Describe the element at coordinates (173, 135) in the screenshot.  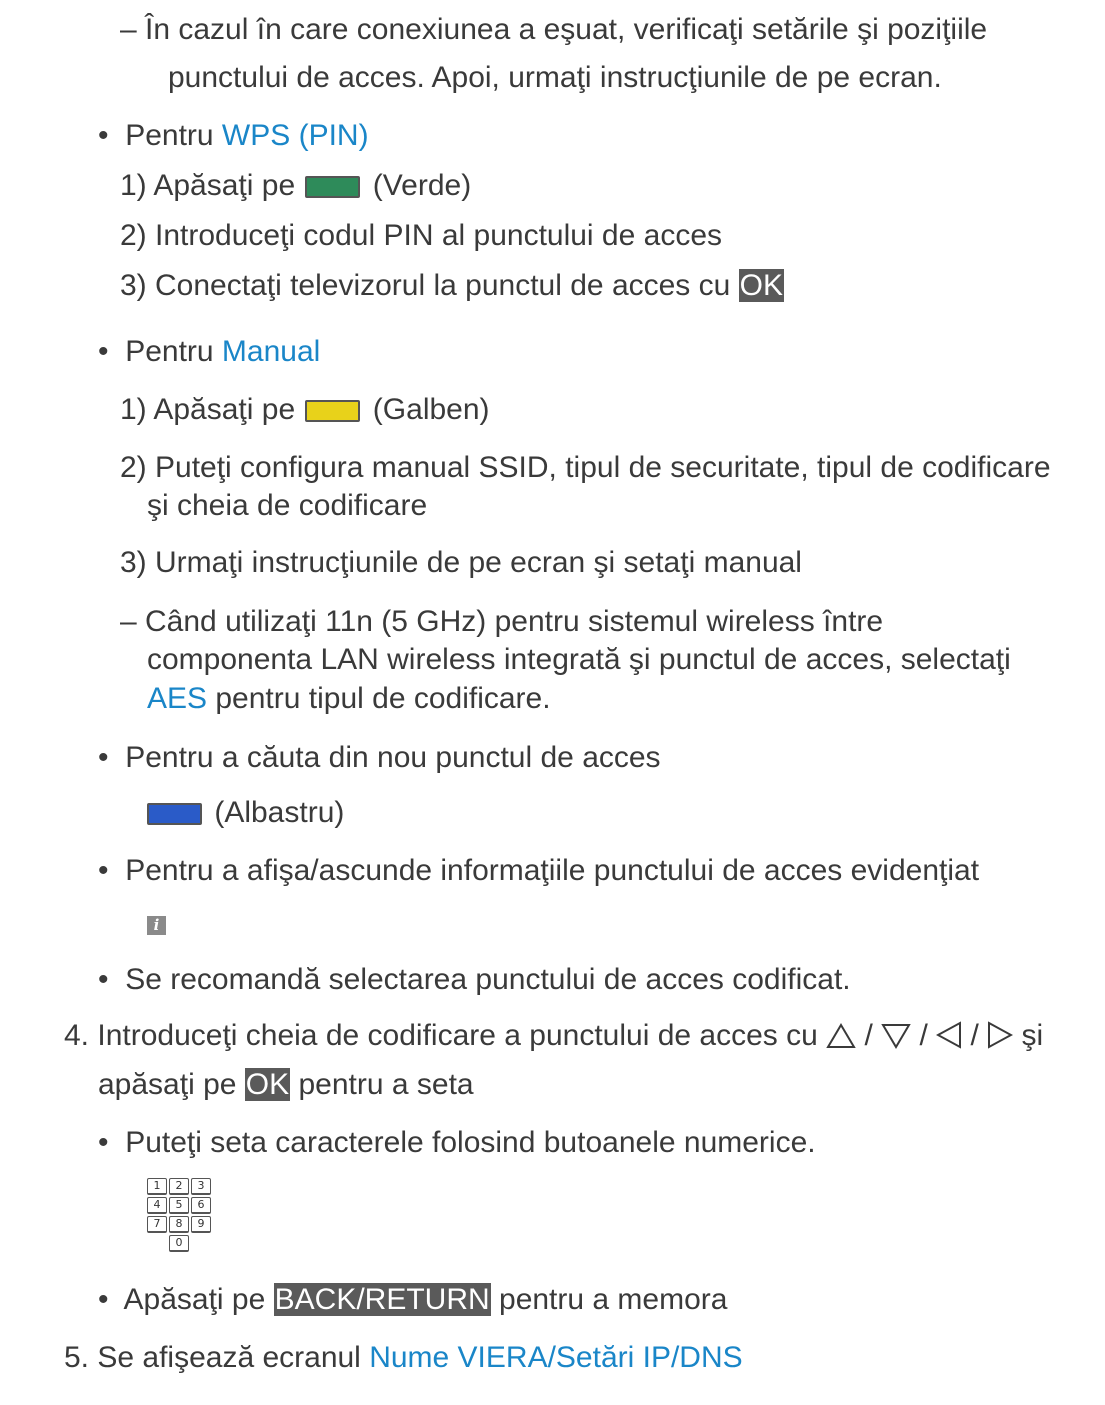
I see `wps-prefix: Pentru` at that location.